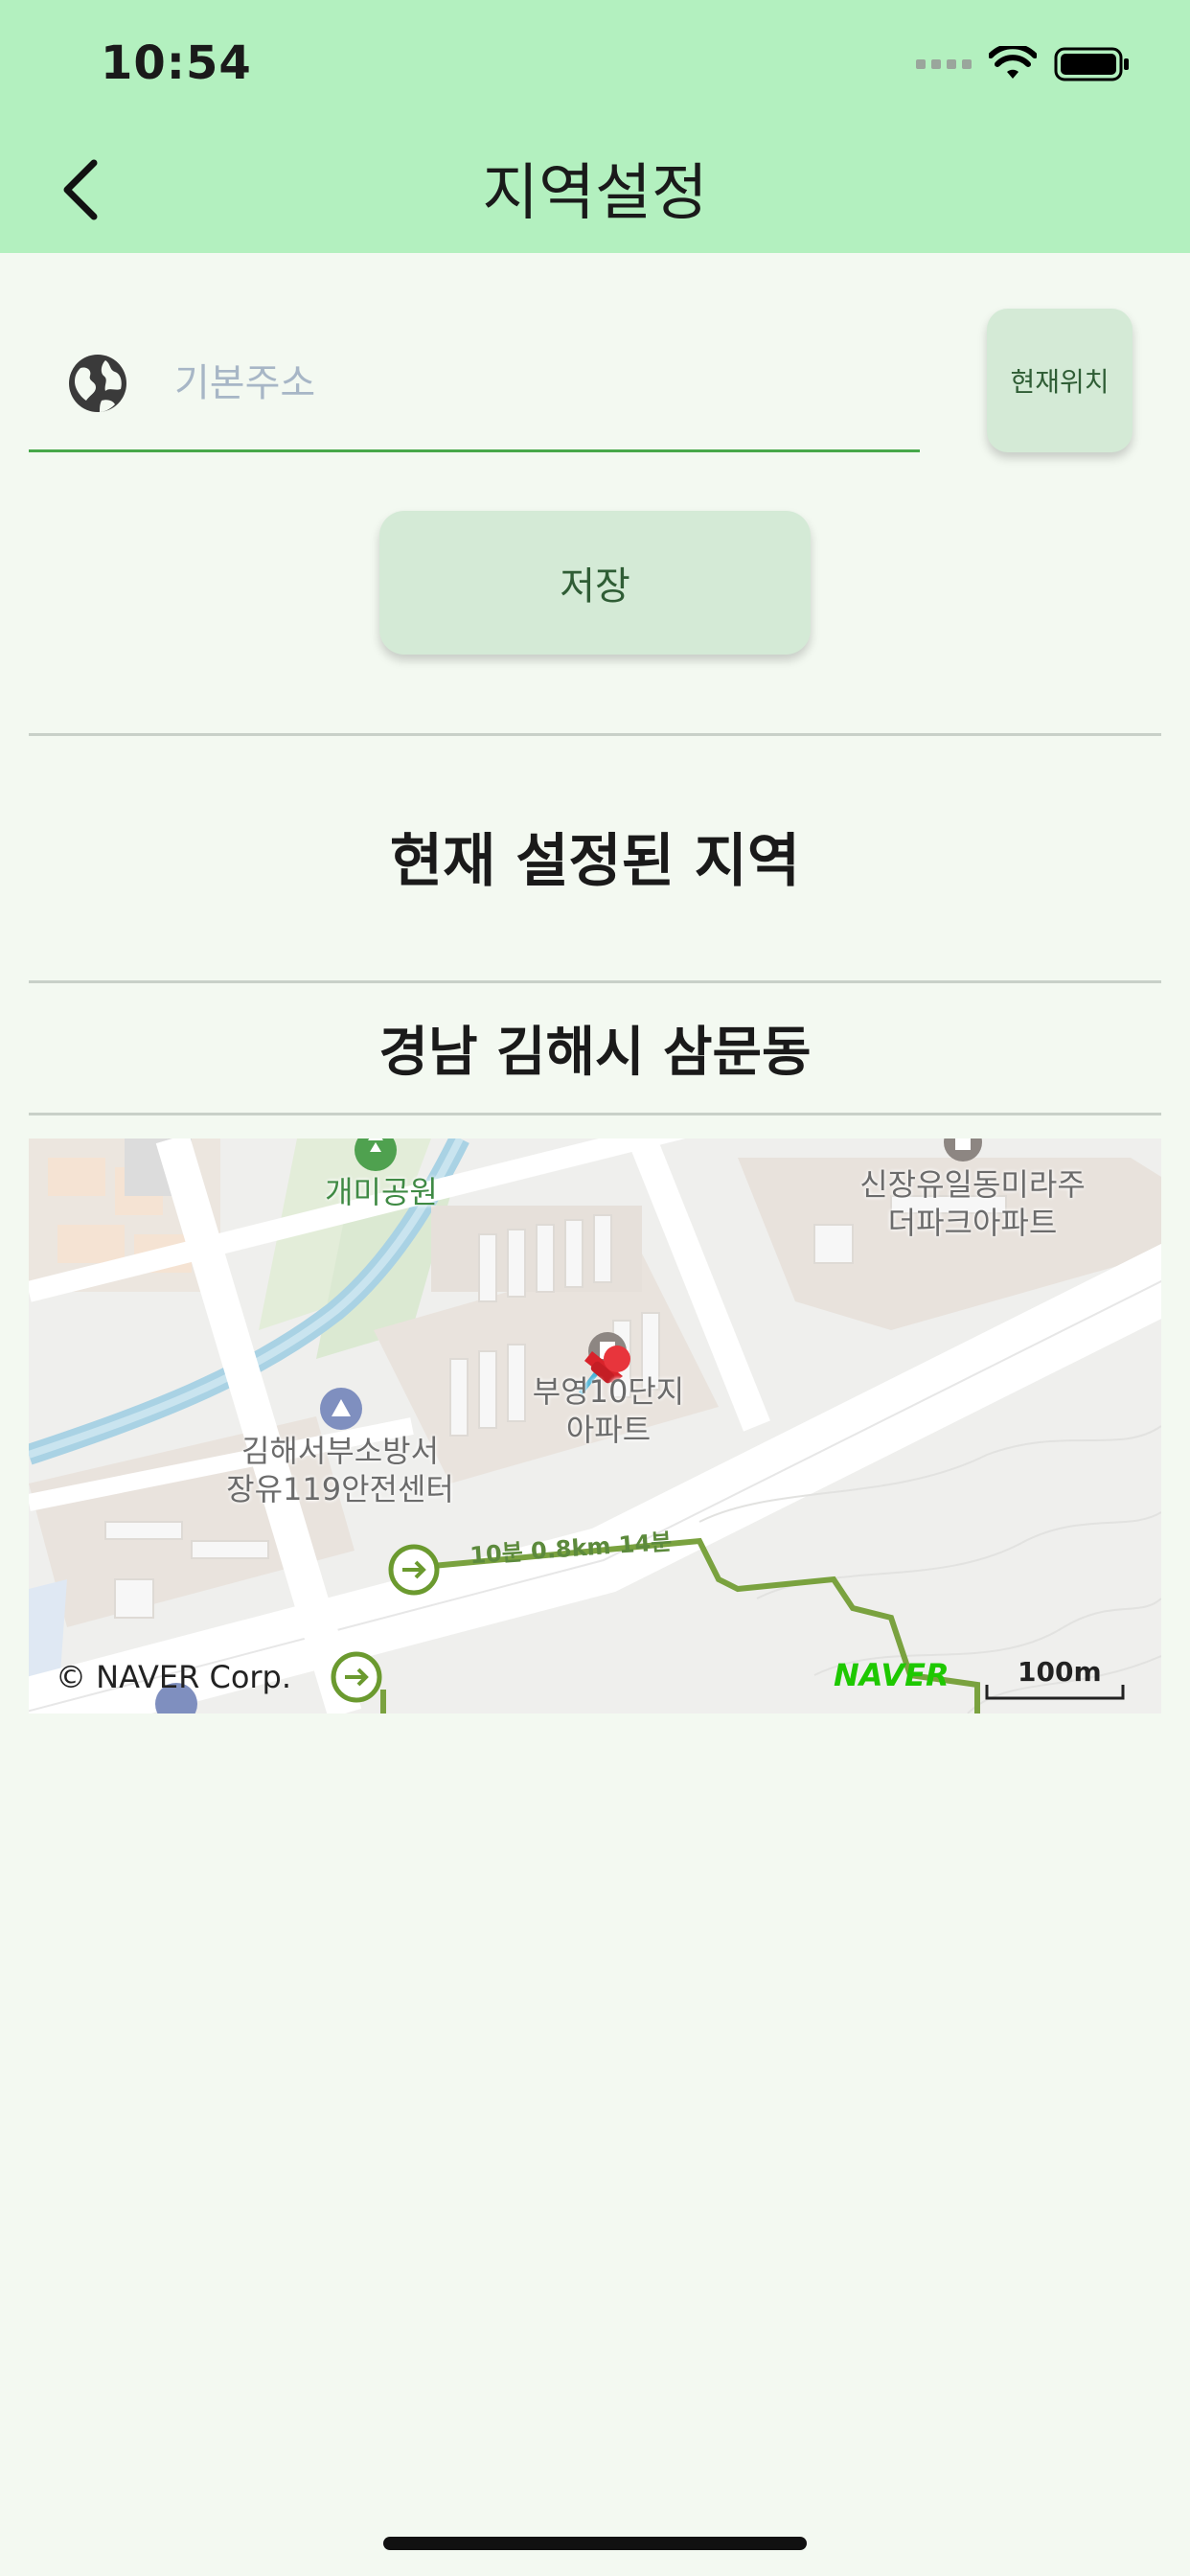  What do you see at coordinates (608, 1410) in the screenshot?
I see `map-label-apartment-pin: 부영10단지 아파트` at bounding box center [608, 1410].